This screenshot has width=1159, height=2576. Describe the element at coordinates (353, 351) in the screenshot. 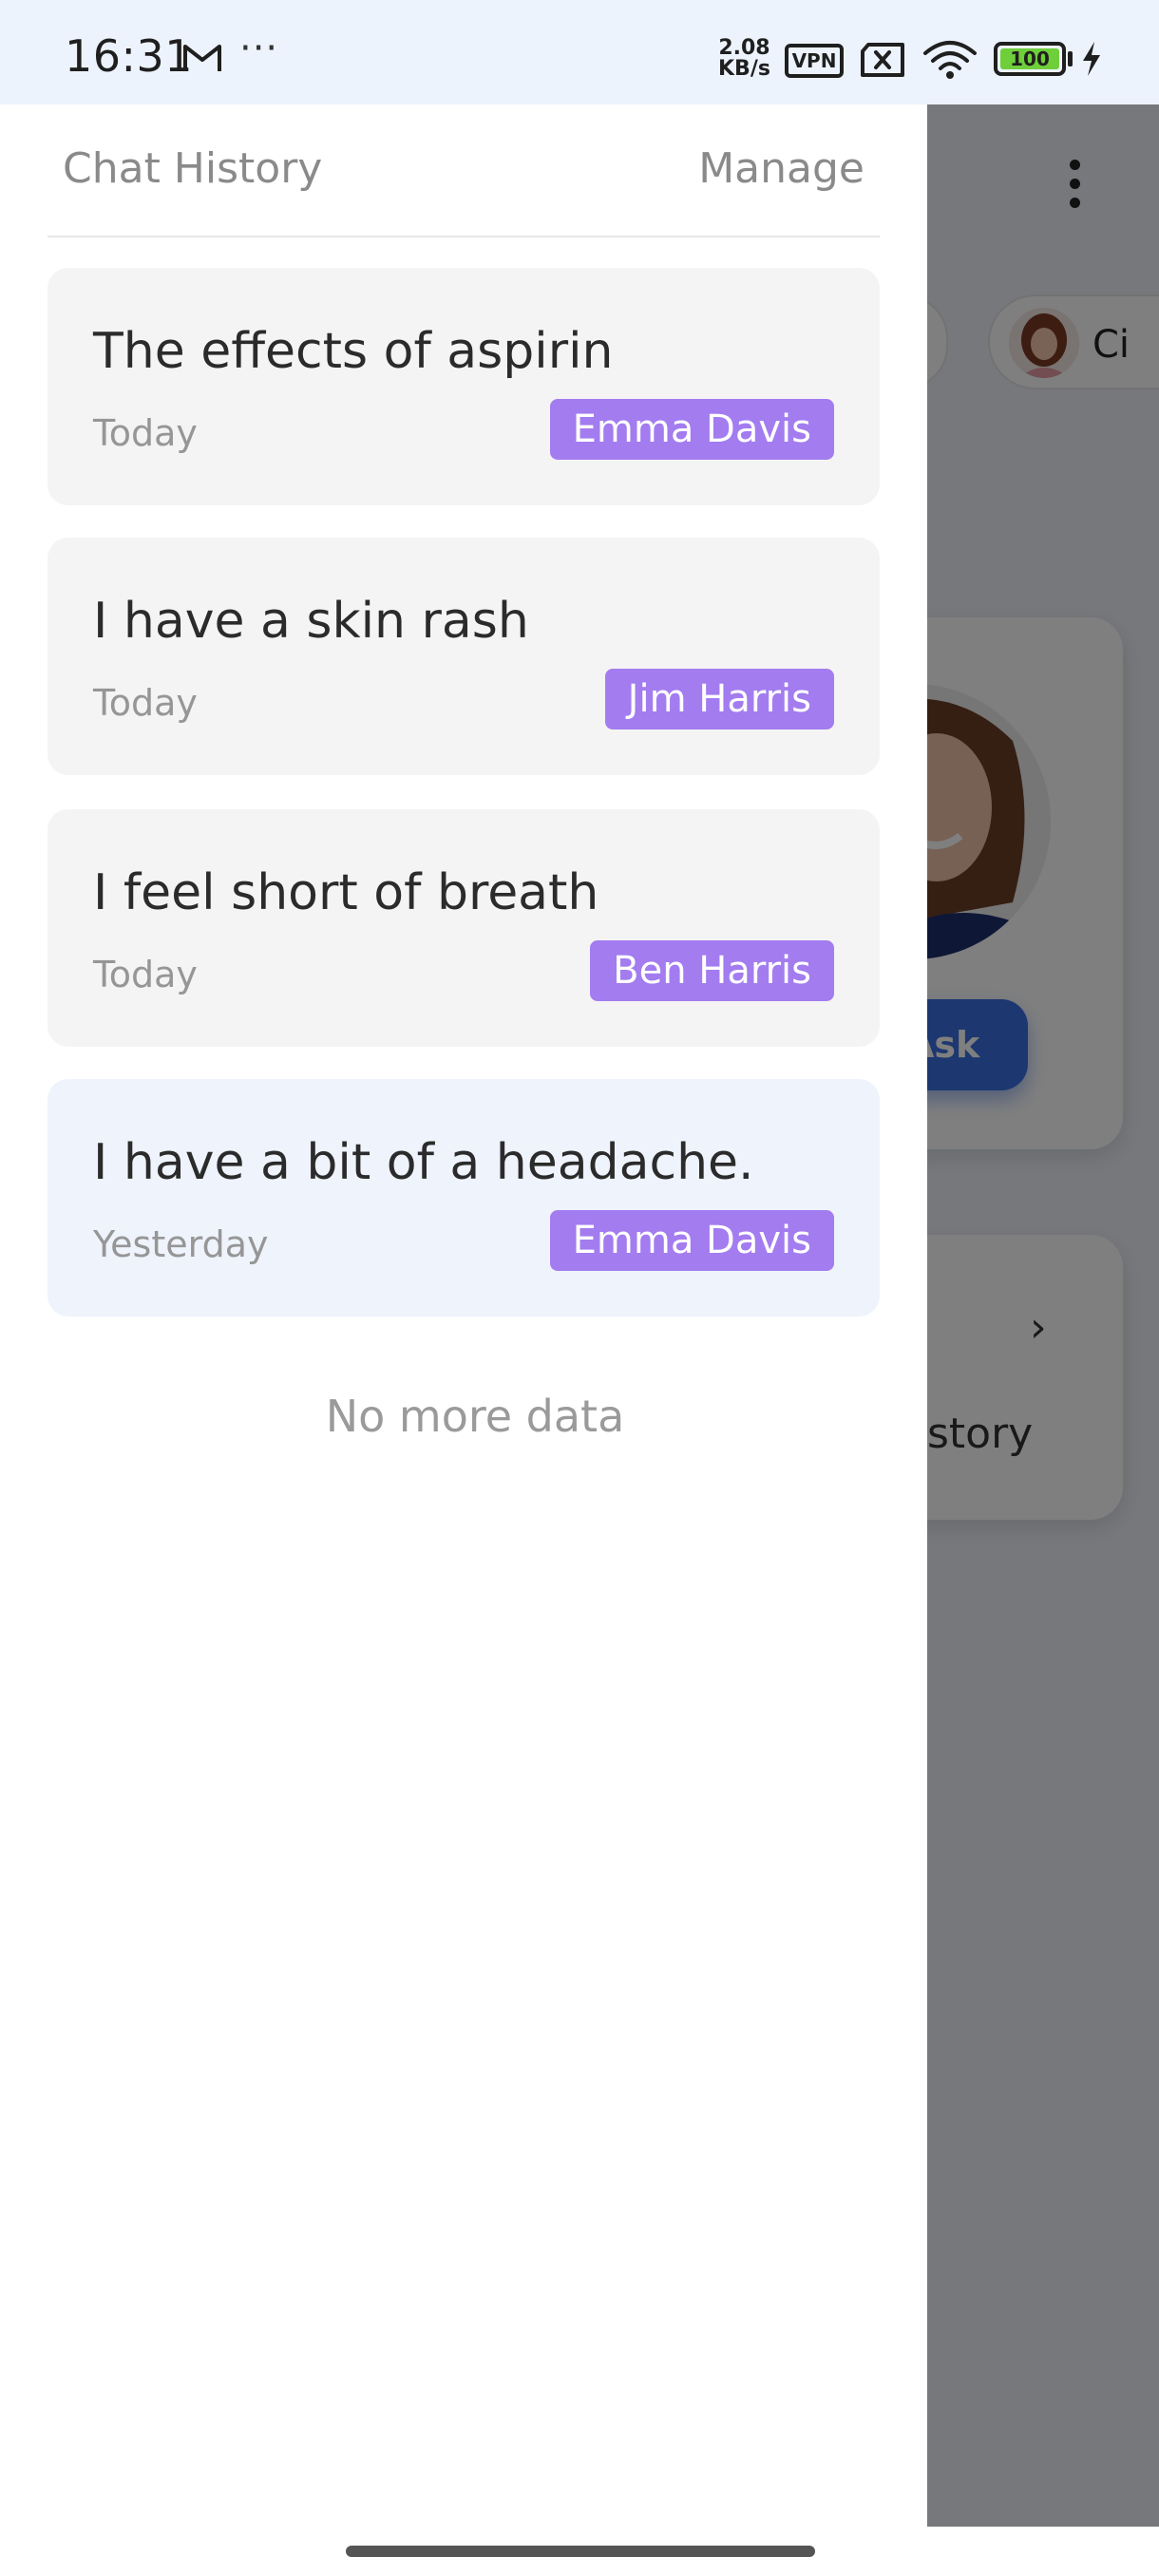

I see `chat-title: The effects of aspirin` at that location.